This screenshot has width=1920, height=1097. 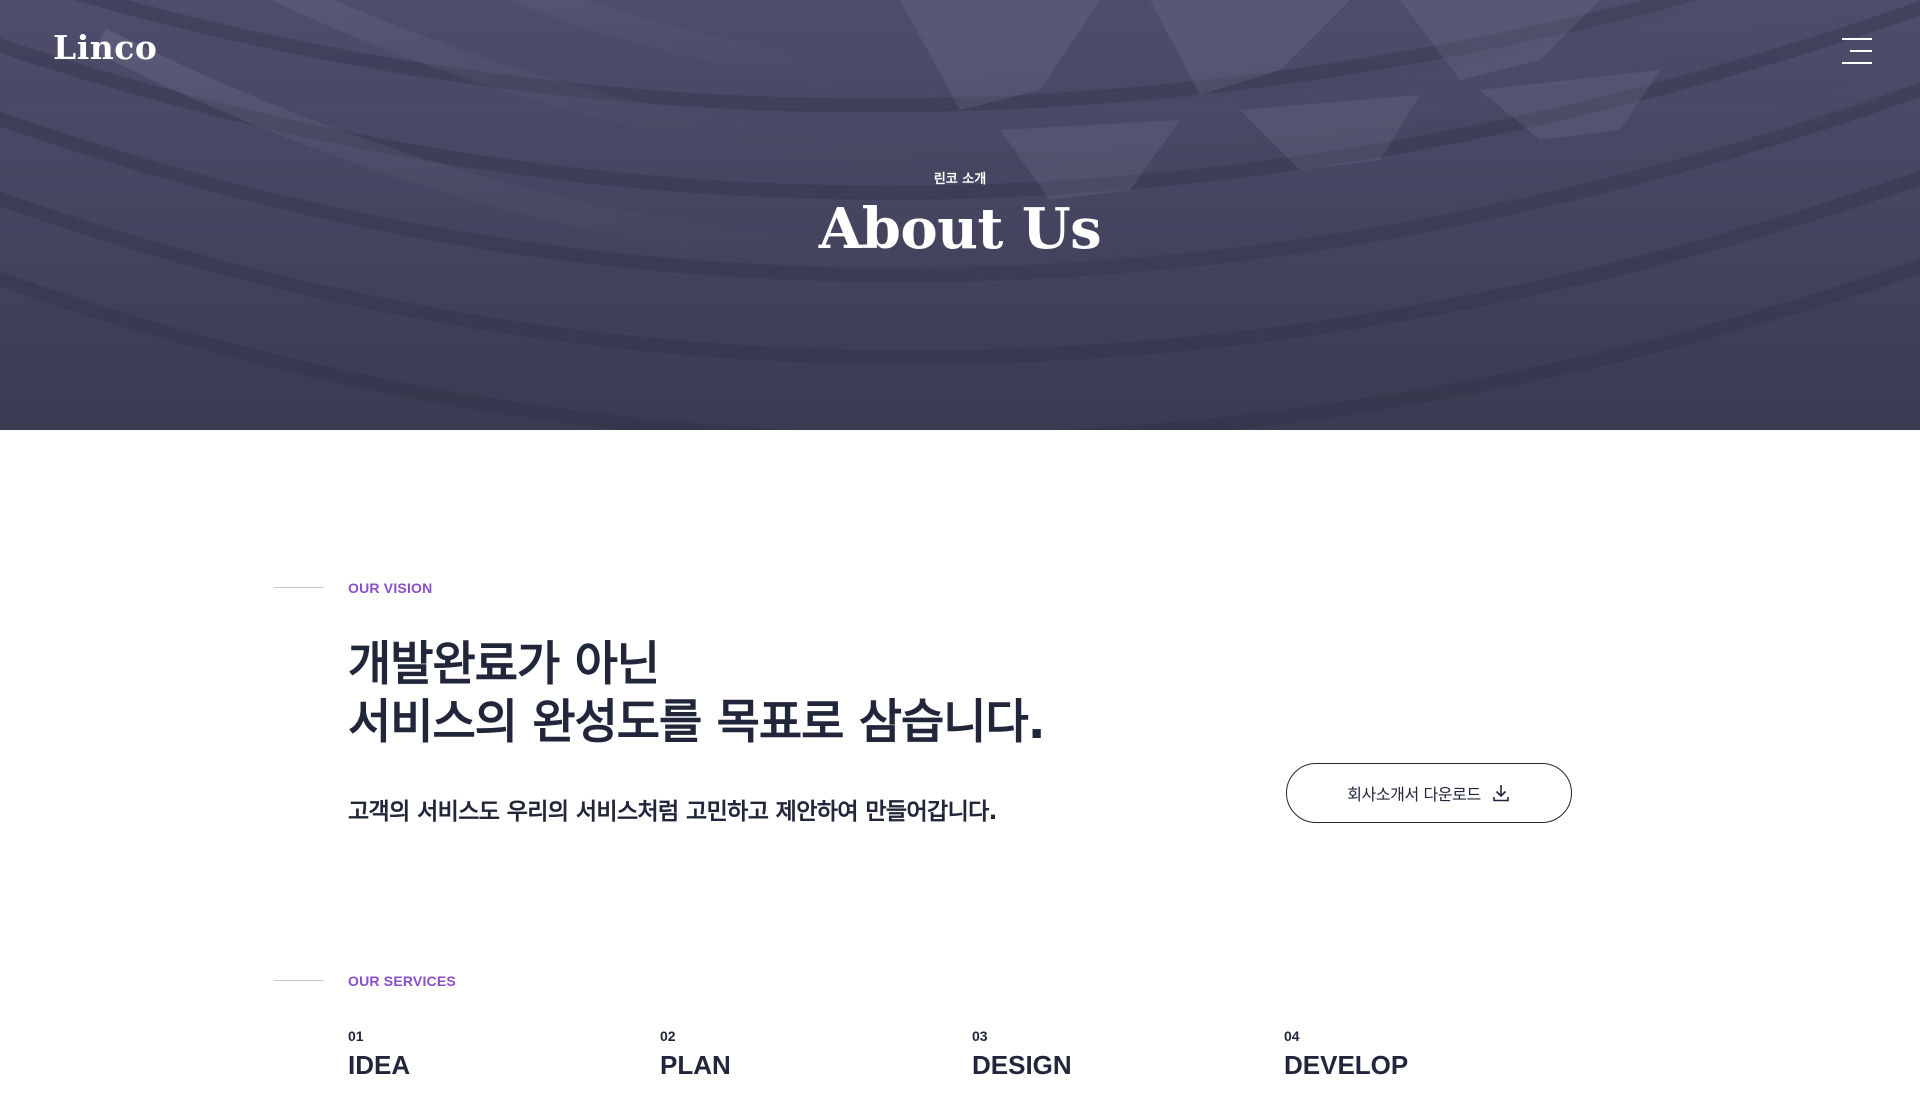 I want to click on vision-description: 고객의 서비스도 우리의 서비스처럼 고민하고 제안하여 만들어갑니다., so click(x=672, y=812).